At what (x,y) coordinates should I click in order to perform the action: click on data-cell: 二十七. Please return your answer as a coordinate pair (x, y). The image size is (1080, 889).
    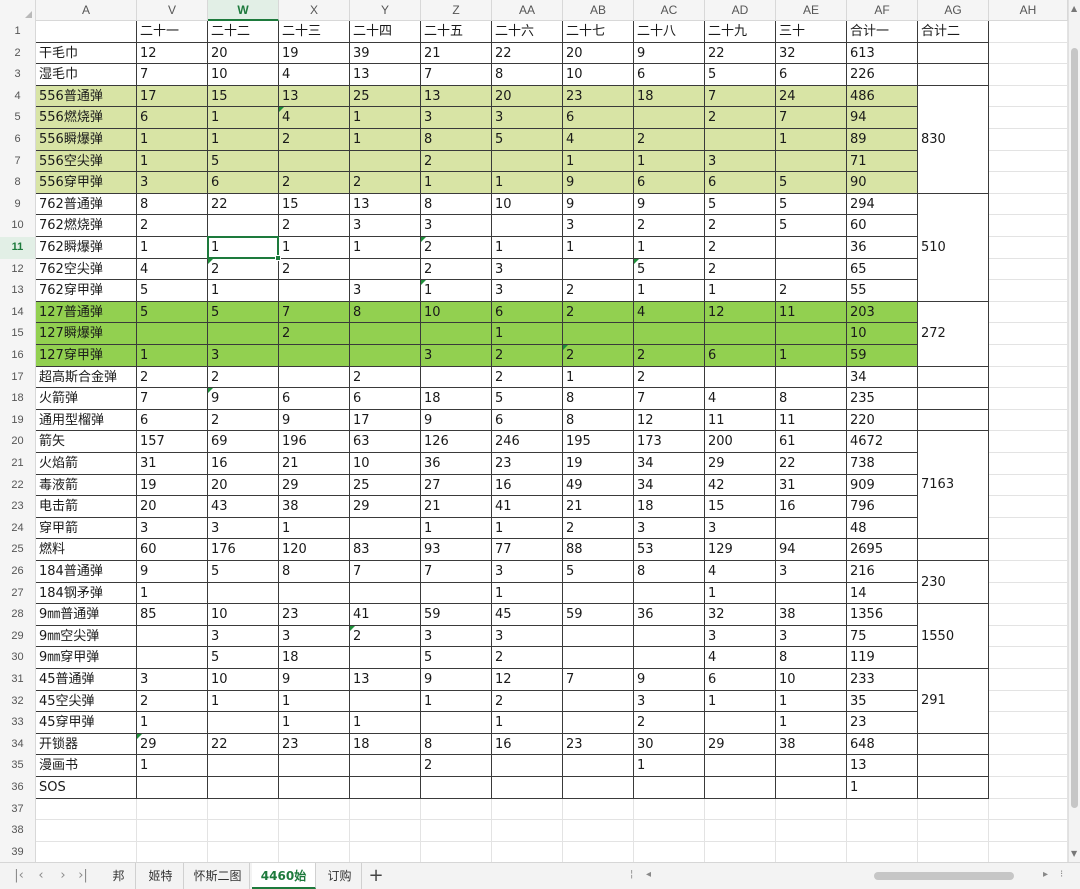
    Looking at the image, I should click on (598, 32).